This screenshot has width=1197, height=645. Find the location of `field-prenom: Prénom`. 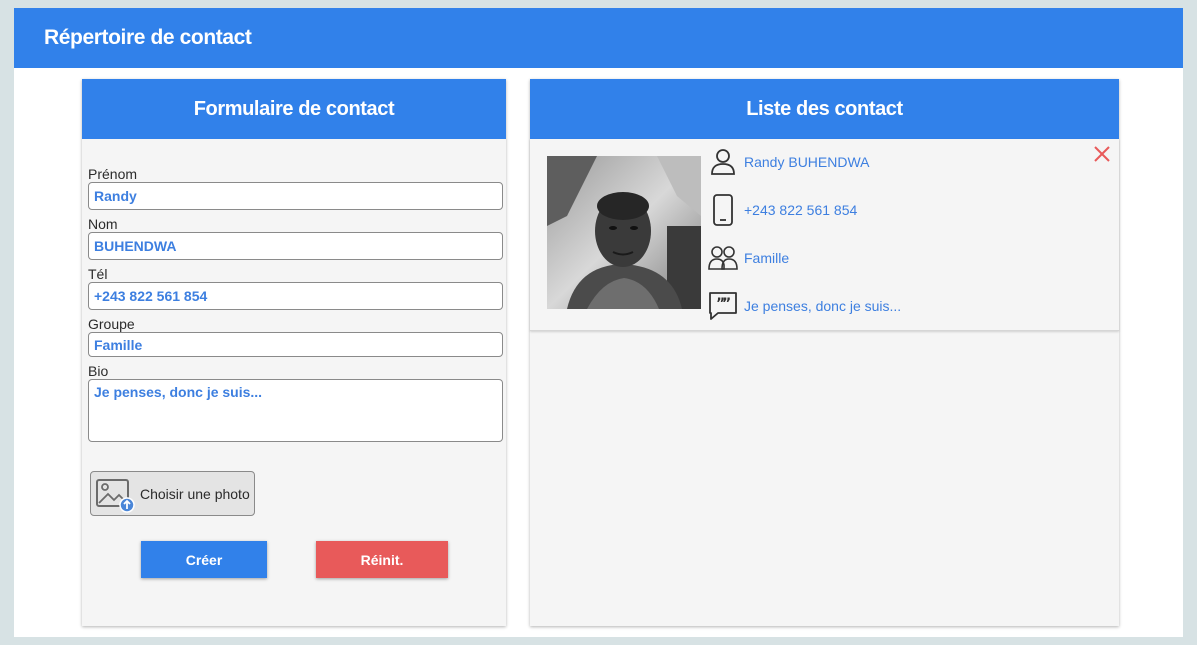

field-prenom: Prénom is located at coordinates (295, 188).